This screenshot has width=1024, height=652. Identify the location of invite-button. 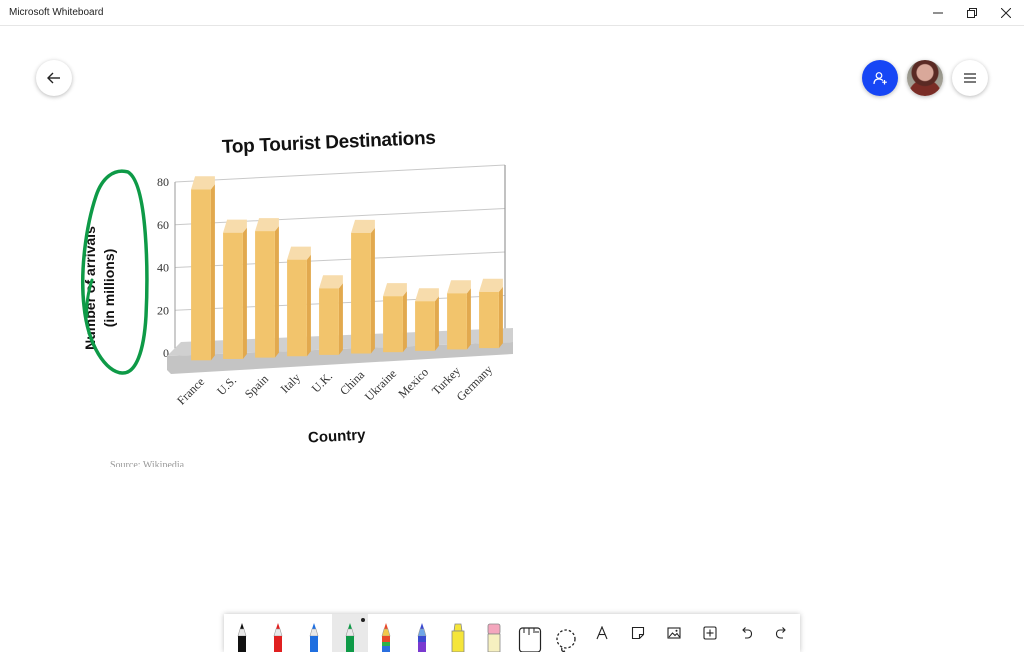
(880, 78).